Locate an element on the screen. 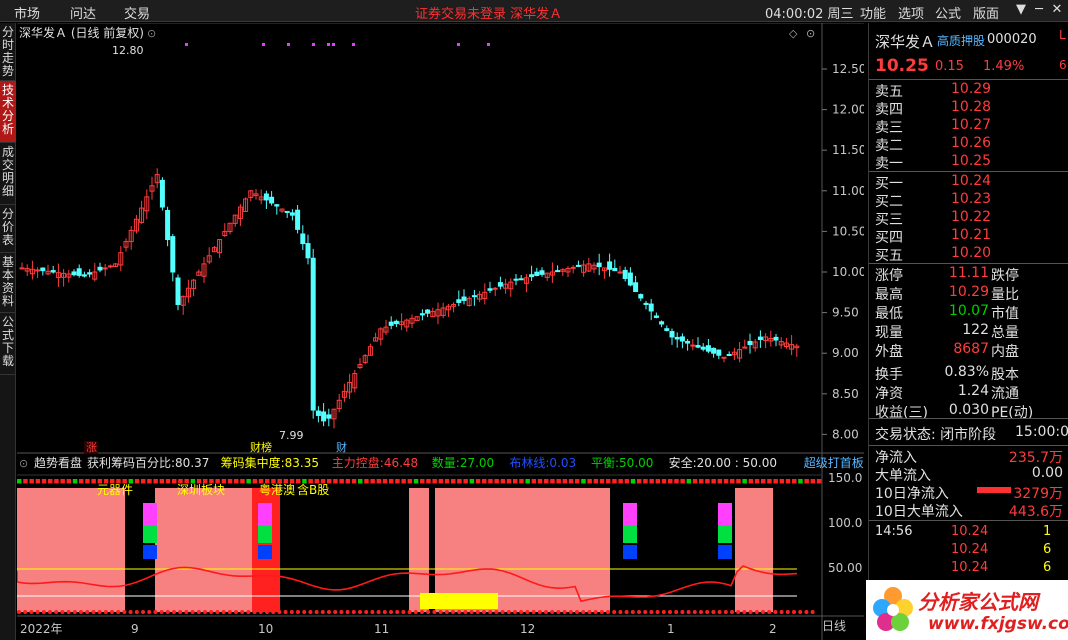 The image size is (1068, 640). ind-tick-100: 100.0 is located at coordinates (845, 523).